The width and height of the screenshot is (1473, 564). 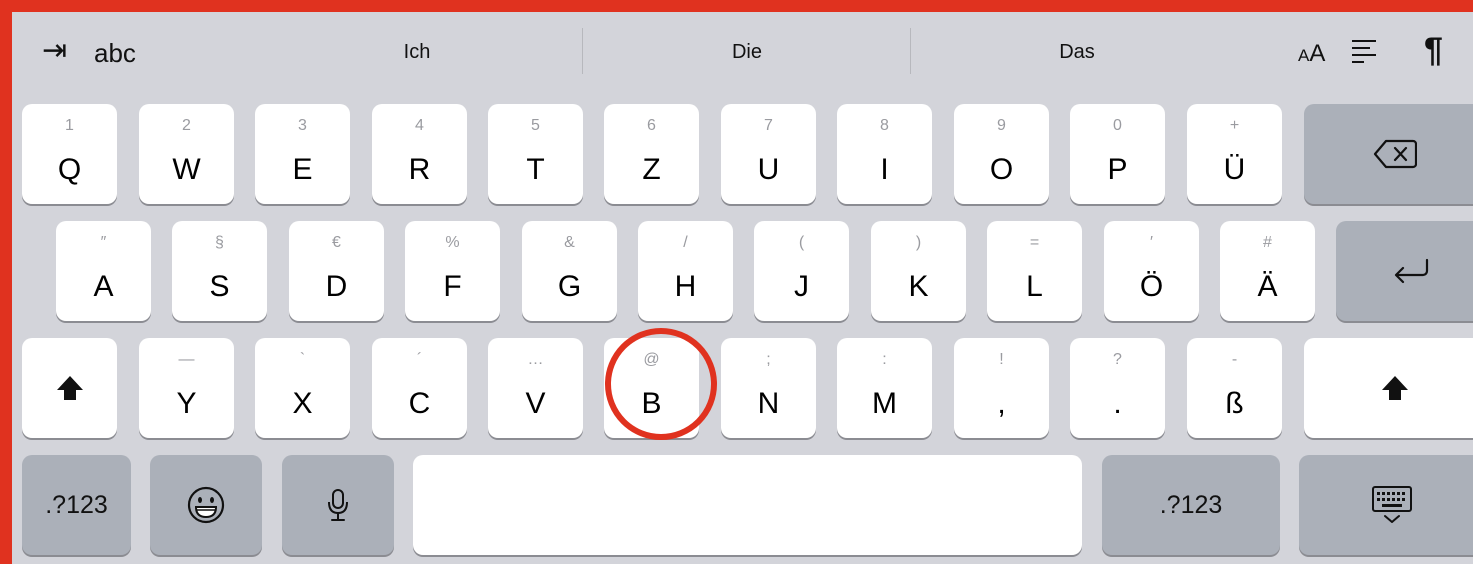 What do you see at coordinates (1001, 169) in the screenshot?
I see `key-primary-label: O` at bounding box center [1001, 169].